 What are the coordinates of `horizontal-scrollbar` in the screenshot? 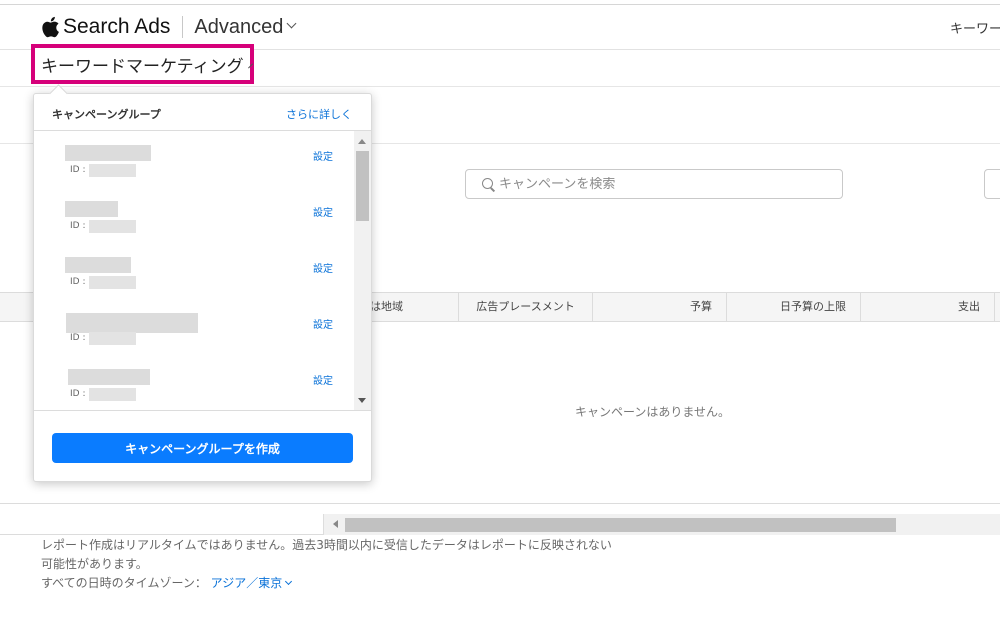 It's located at (661, 524).